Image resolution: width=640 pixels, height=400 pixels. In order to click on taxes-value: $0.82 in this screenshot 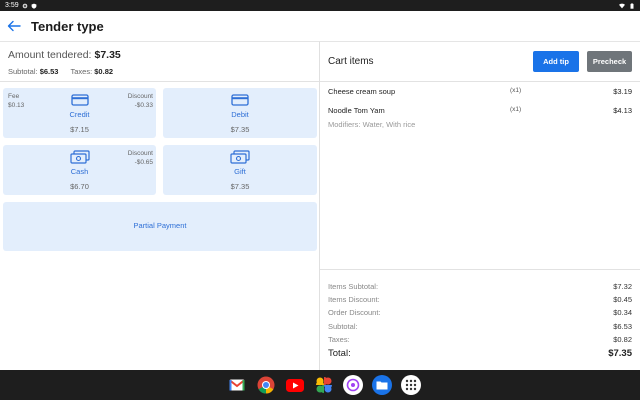, I will do `click(104, 71)`.